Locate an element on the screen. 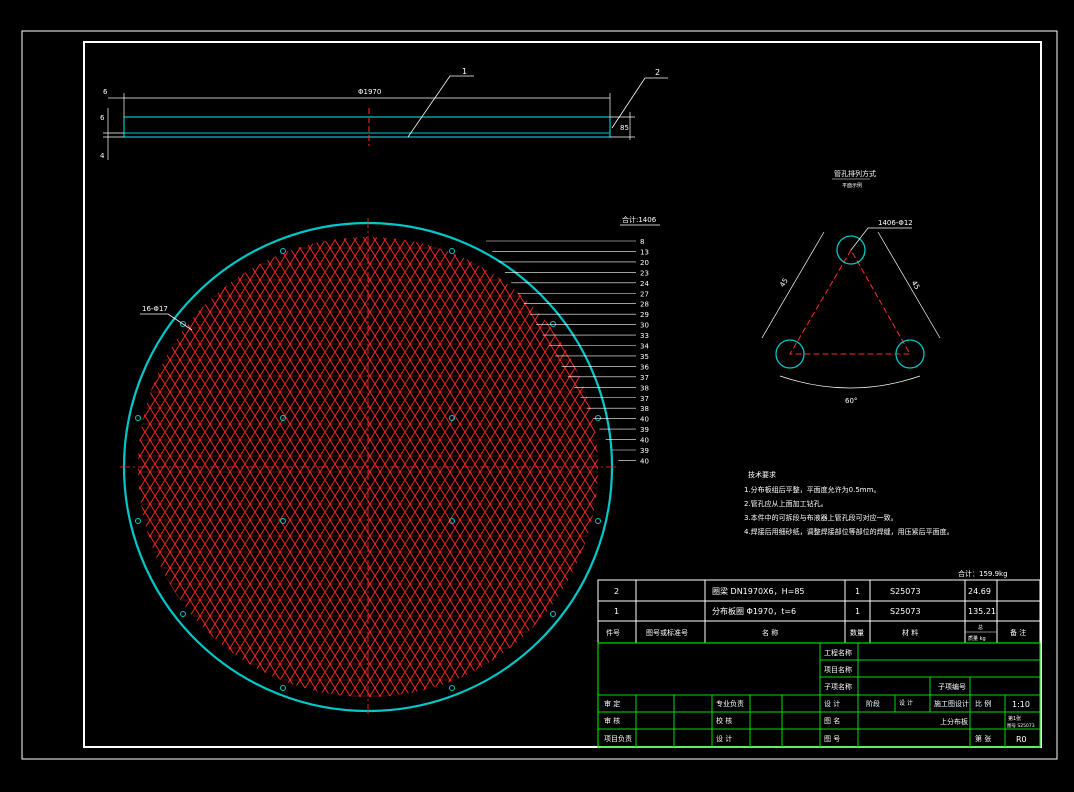 This screenshot has height=792, width=1074. tb-design: 设 计 is located at coordinates (724, 738).